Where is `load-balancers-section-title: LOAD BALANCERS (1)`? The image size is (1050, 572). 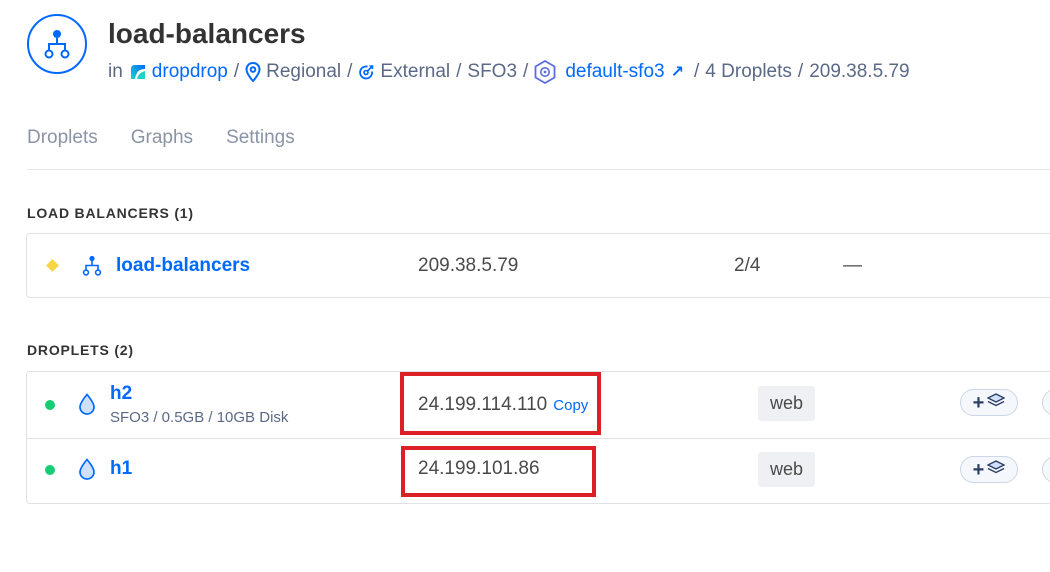 load-balancers-section-title: LOAD BALANCERS (1) is located at coordinates (110, 213).